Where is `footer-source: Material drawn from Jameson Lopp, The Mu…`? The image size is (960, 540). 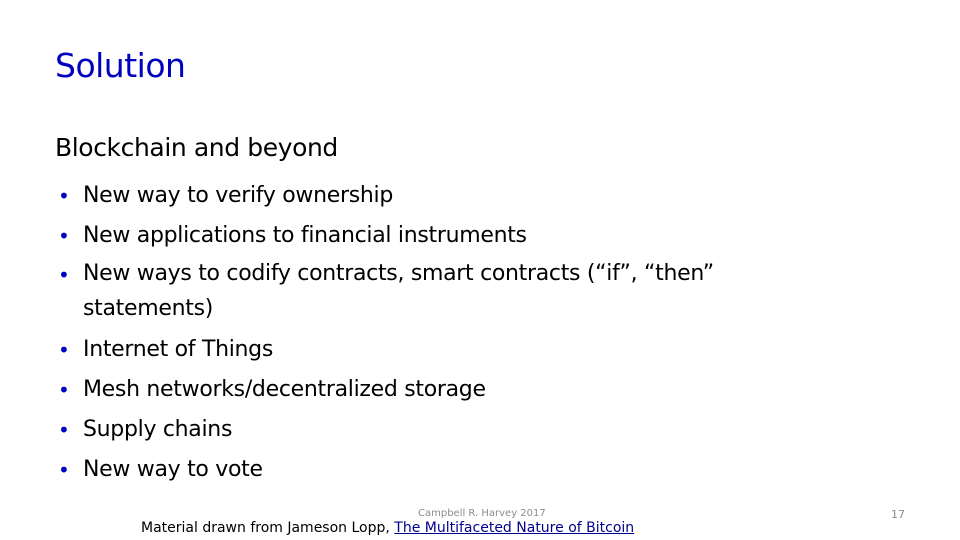
footer-source: Material drawn from Jameson Lopp, The Mu… is located at coordinates (387, 528).